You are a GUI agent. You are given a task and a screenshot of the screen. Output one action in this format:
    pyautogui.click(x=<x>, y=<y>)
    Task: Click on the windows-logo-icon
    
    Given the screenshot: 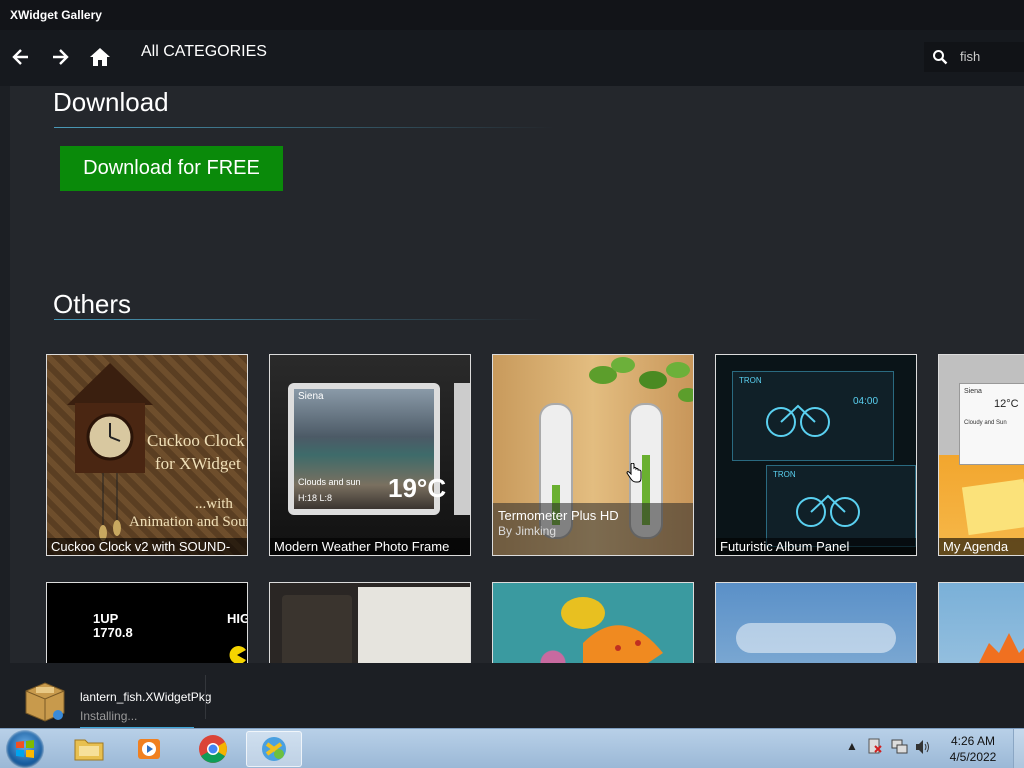 What is the action you would take?
    pyautogui.click(x=25, y=749)
    